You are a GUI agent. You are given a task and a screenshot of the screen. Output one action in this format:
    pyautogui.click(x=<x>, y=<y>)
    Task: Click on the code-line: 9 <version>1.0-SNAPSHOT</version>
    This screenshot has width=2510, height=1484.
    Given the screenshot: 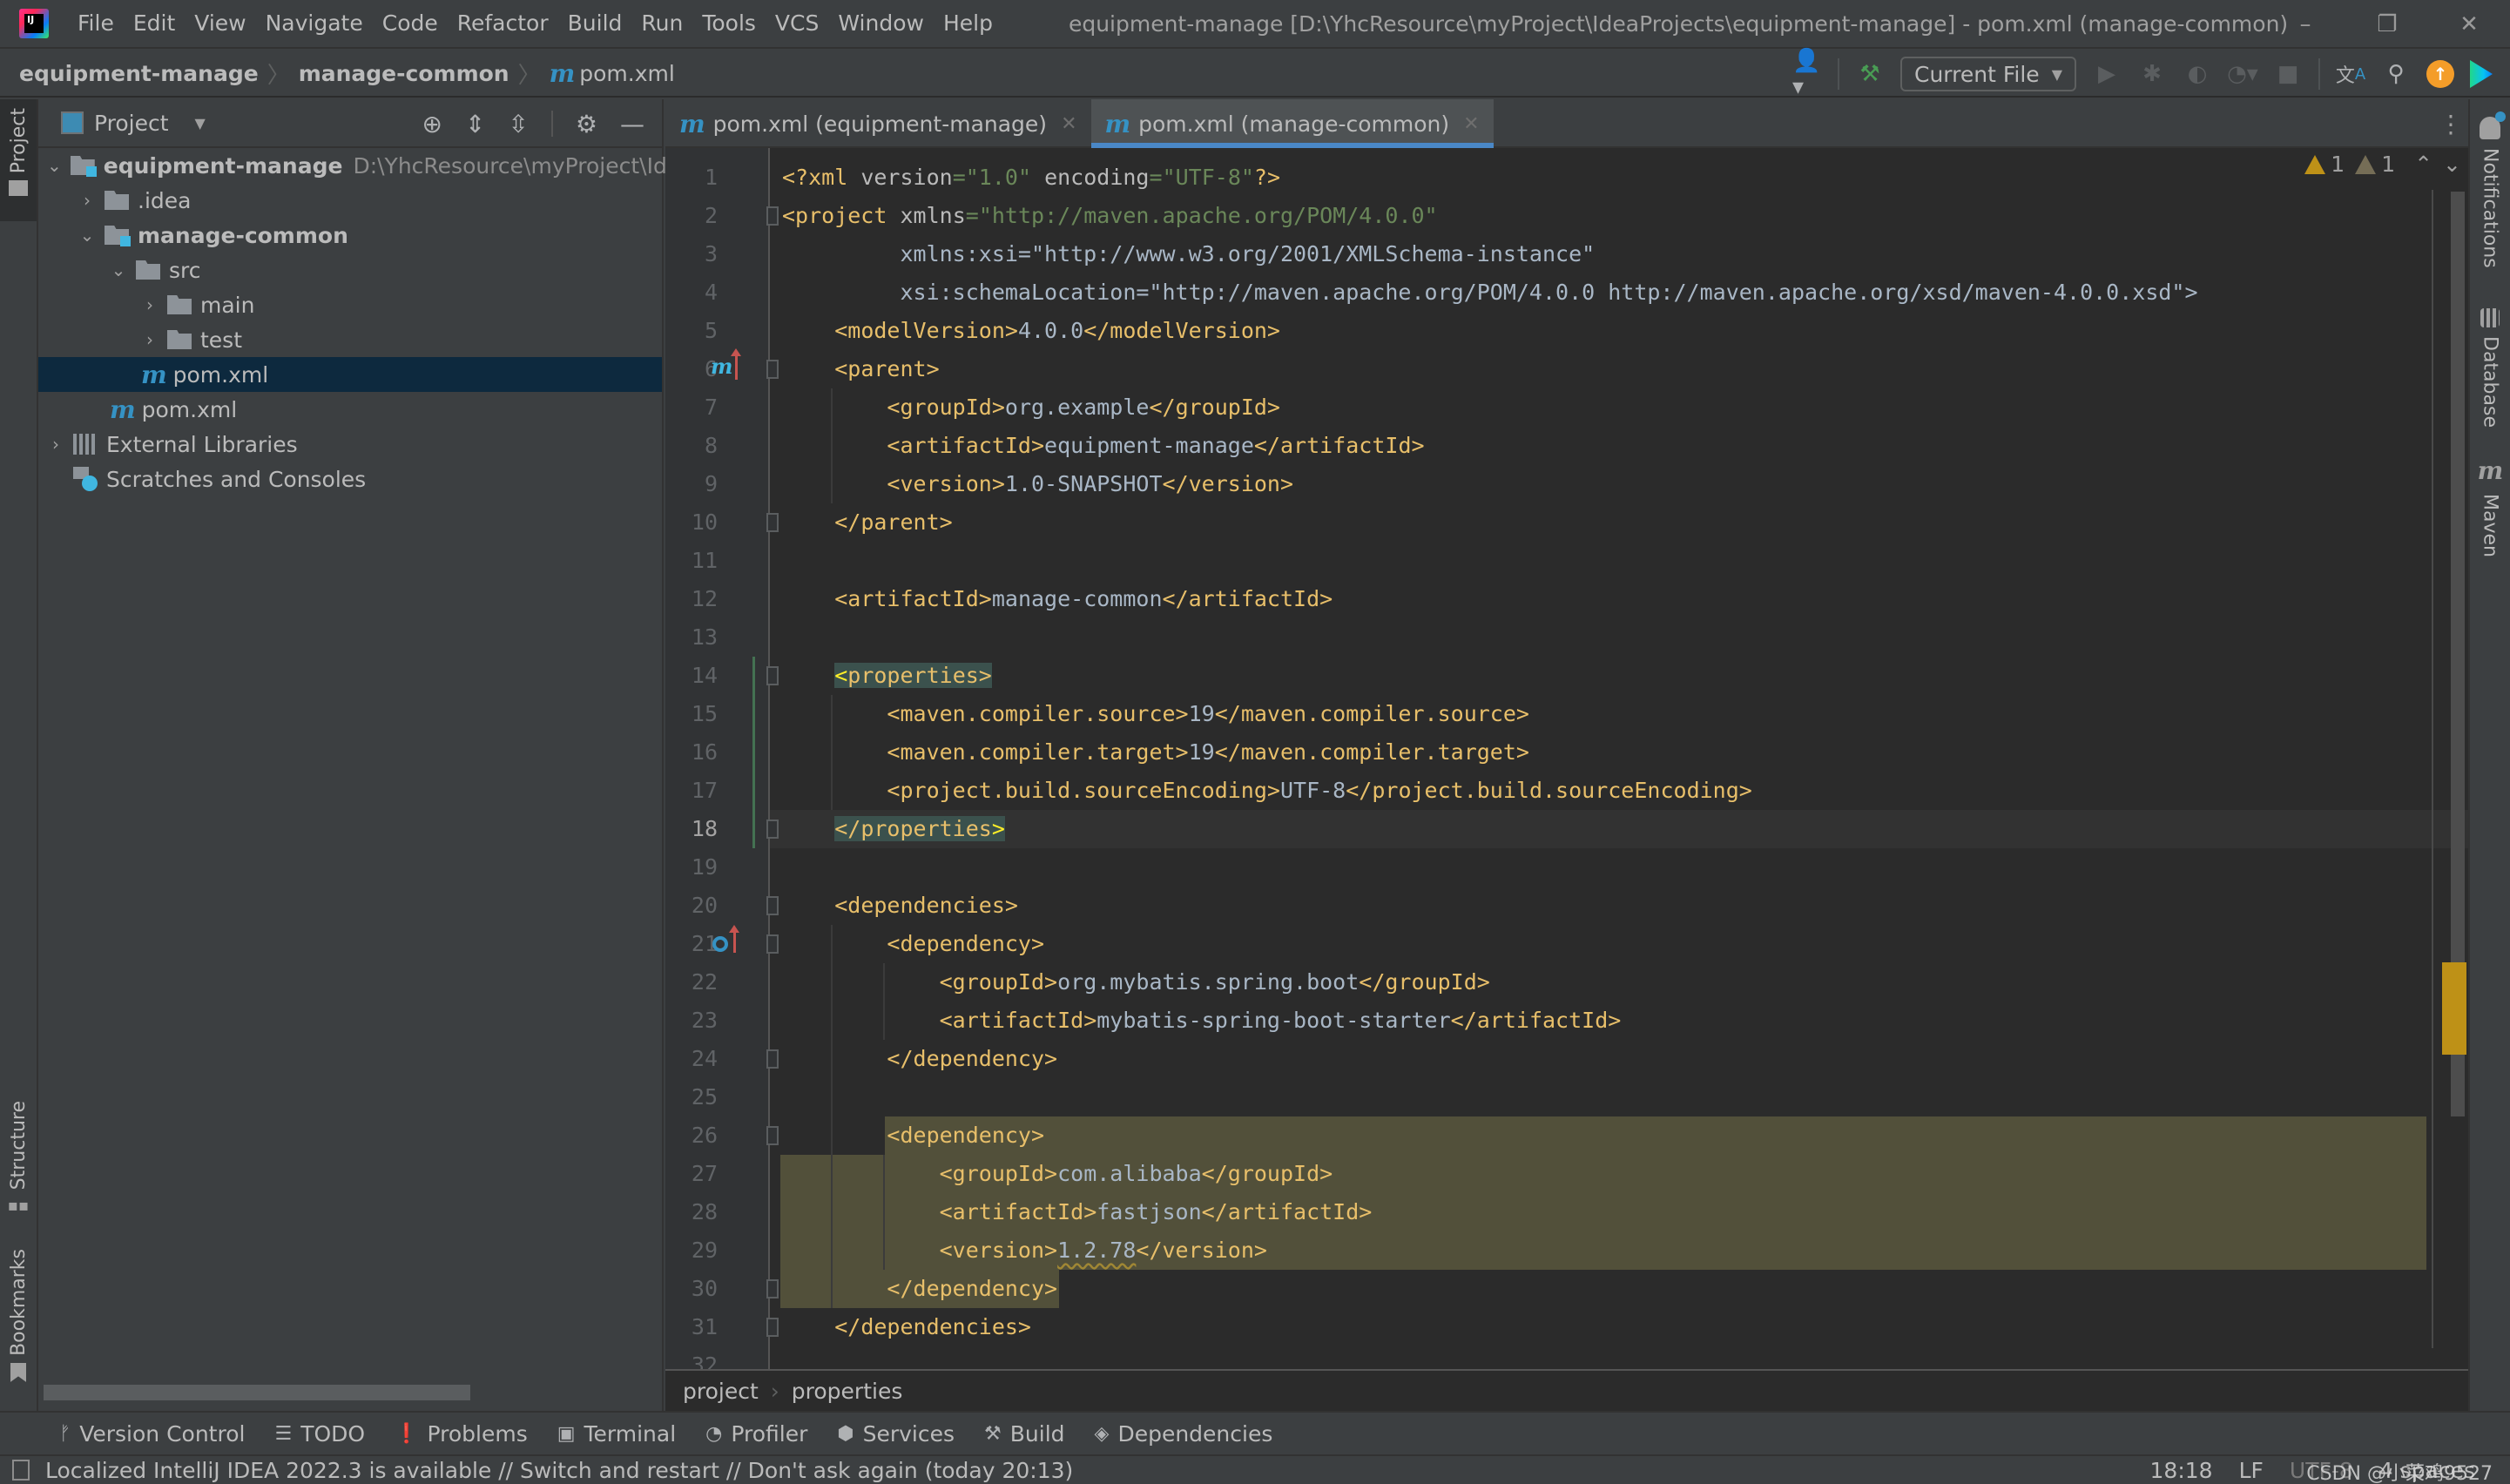 What is the action you would take?
    pyautogui.click(x=1566, y=484)
    